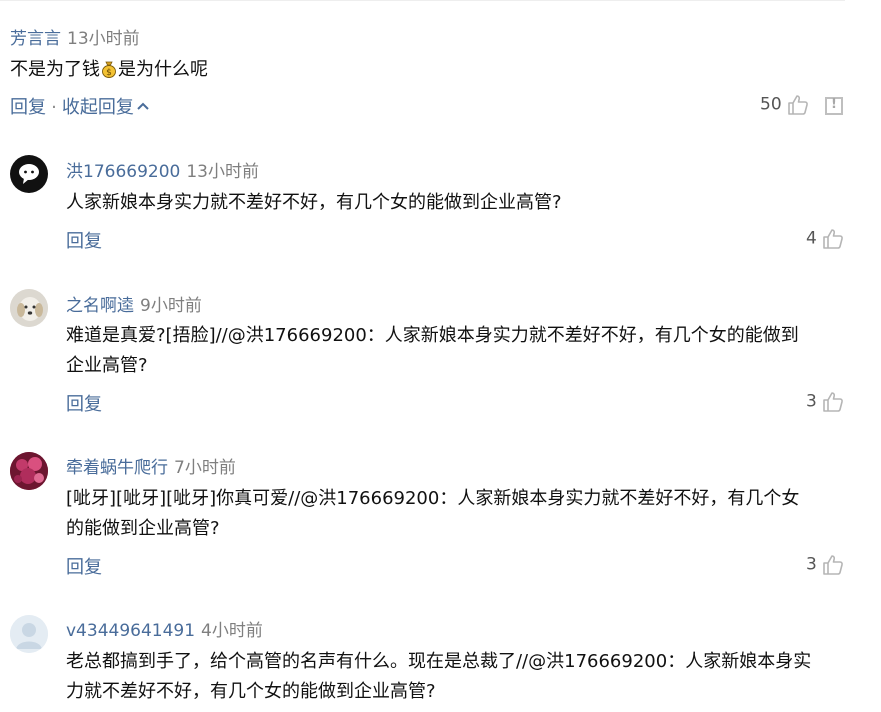 Image resolution: width=881 pixels, height=712 pixels. What do you see at coordinates (811, 238) in the screenshot?
I see `like-count: 4` at bounding box center [811, 238].